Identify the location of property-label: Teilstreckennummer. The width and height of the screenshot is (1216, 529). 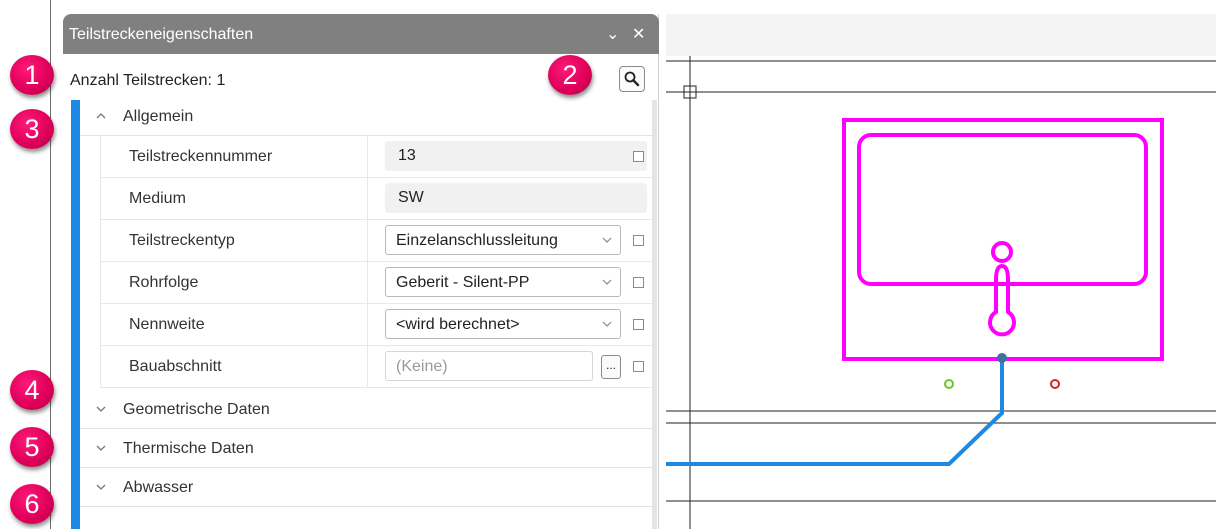
(201, 156).